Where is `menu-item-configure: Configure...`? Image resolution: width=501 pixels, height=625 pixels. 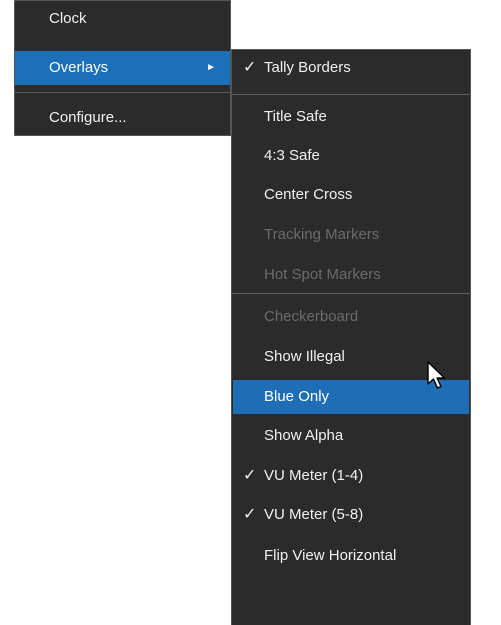
menu-item-configure: Configure... is located at coordinates (122, 118).